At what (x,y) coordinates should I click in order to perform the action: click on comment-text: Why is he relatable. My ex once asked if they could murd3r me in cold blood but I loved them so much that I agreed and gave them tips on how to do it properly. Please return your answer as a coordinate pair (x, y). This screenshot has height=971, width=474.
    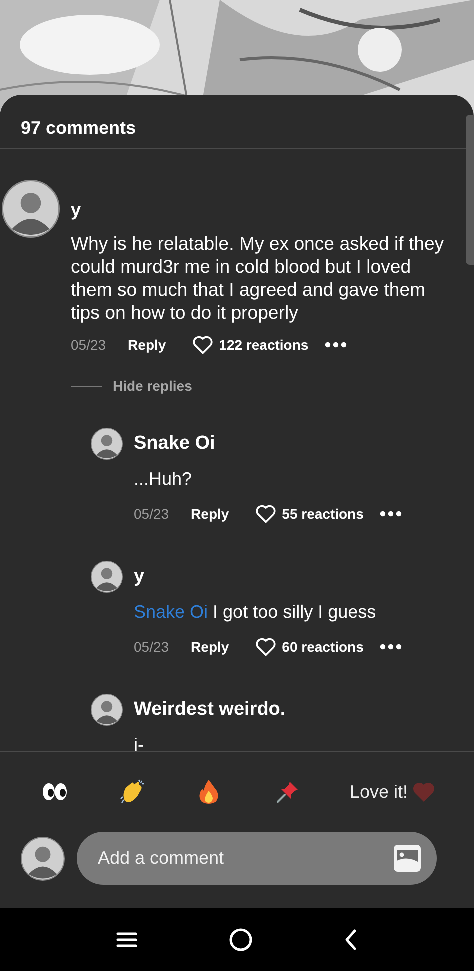
    Looking at the image, I should click on (258, 278).